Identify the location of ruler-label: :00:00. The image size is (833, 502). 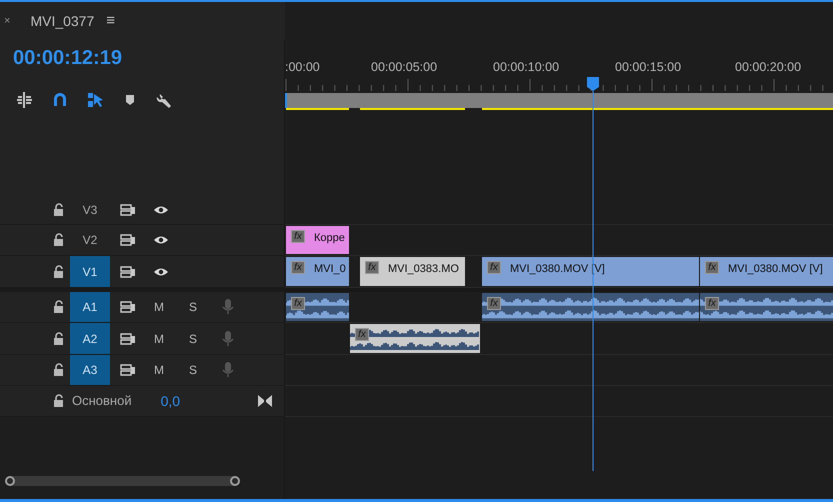
(302, 67).